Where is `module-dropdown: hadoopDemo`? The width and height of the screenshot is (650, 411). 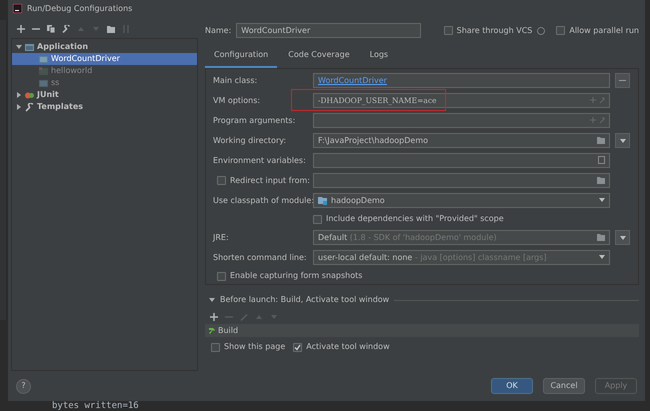
module-dropdown: hadoopDemo is located at coordinates (461, 200).